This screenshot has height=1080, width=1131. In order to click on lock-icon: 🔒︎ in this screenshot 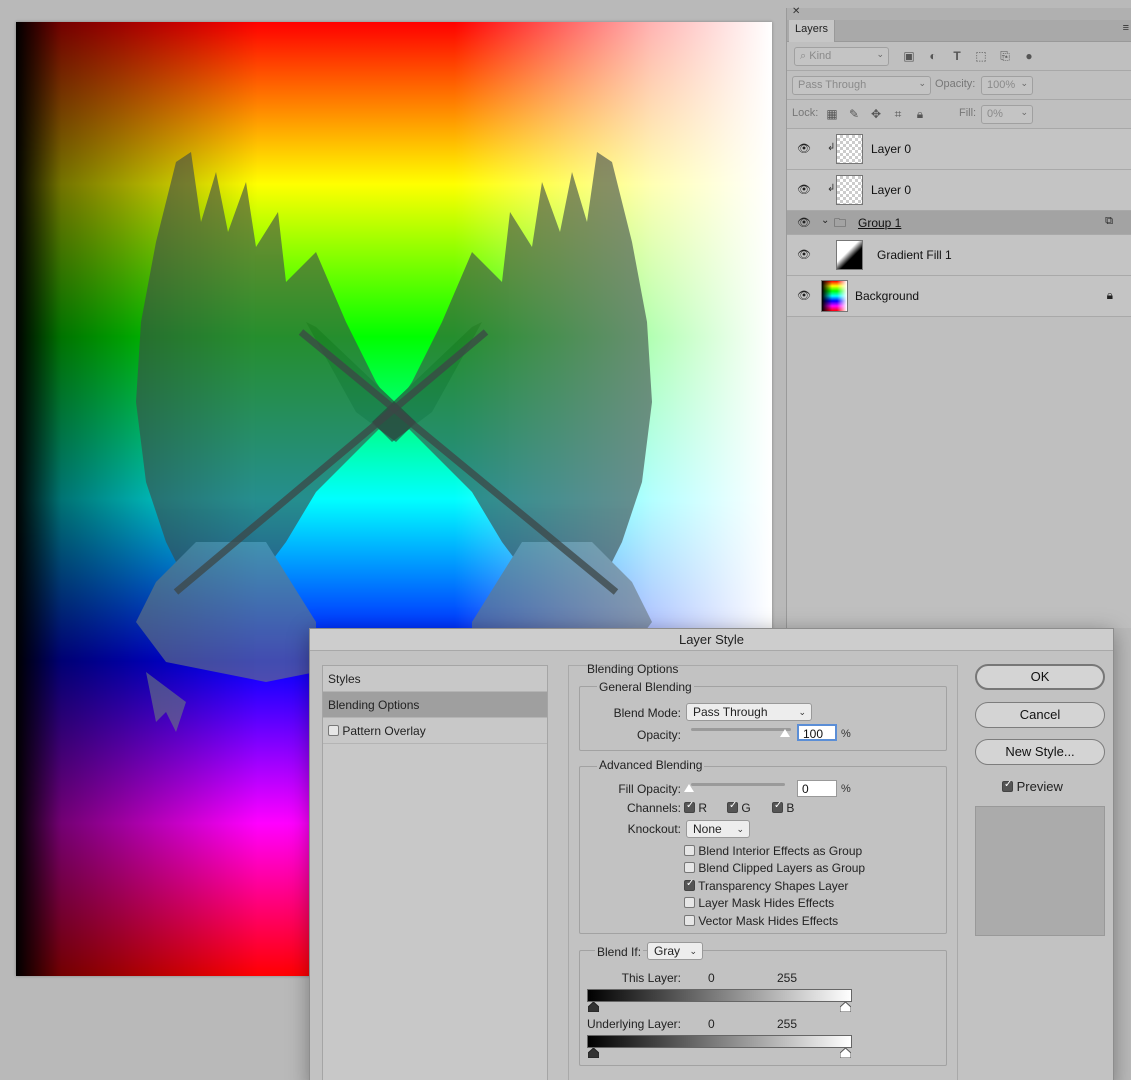, I will do `click(1109, 295)`.